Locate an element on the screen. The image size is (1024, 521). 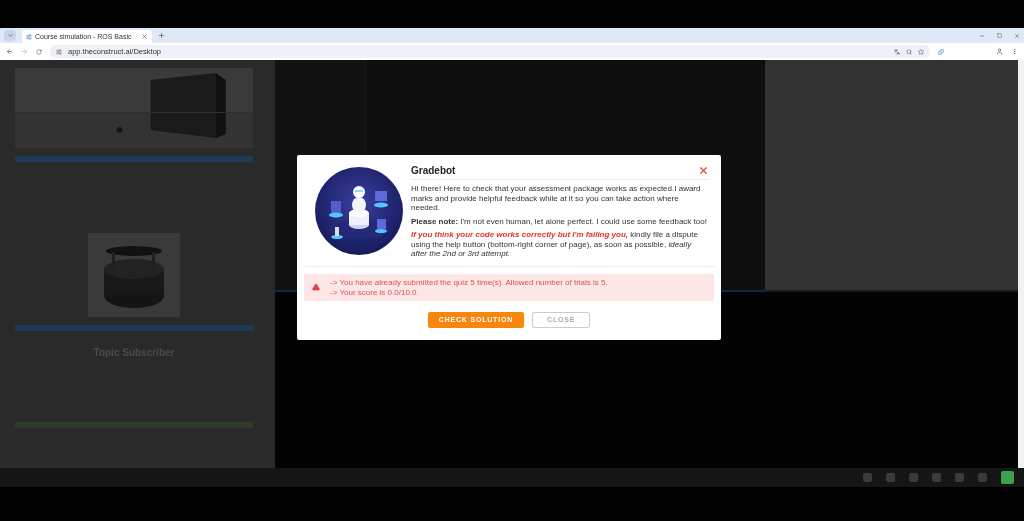
star-icon is located at coordinates (921, 51).